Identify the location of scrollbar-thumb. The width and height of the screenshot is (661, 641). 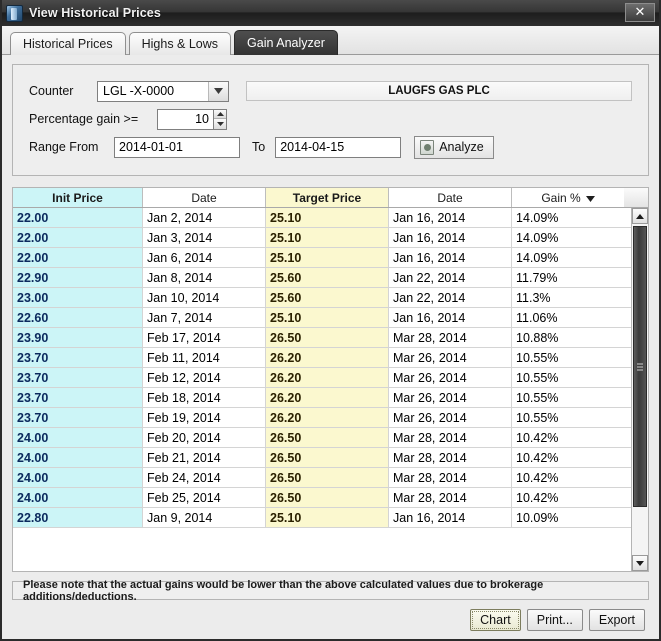
(640, 367).